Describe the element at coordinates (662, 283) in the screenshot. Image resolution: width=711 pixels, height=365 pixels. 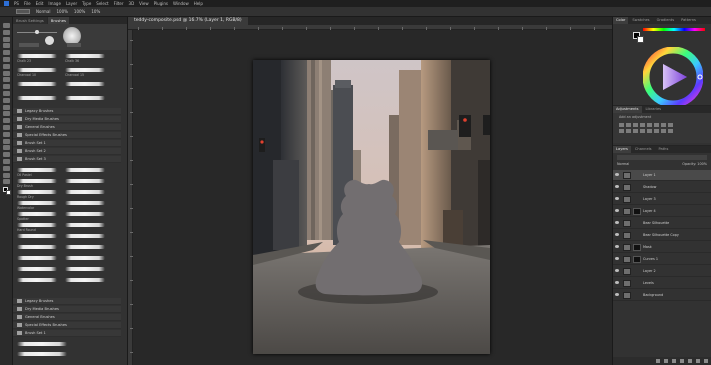
I see `layer-row: Levels` at that location.